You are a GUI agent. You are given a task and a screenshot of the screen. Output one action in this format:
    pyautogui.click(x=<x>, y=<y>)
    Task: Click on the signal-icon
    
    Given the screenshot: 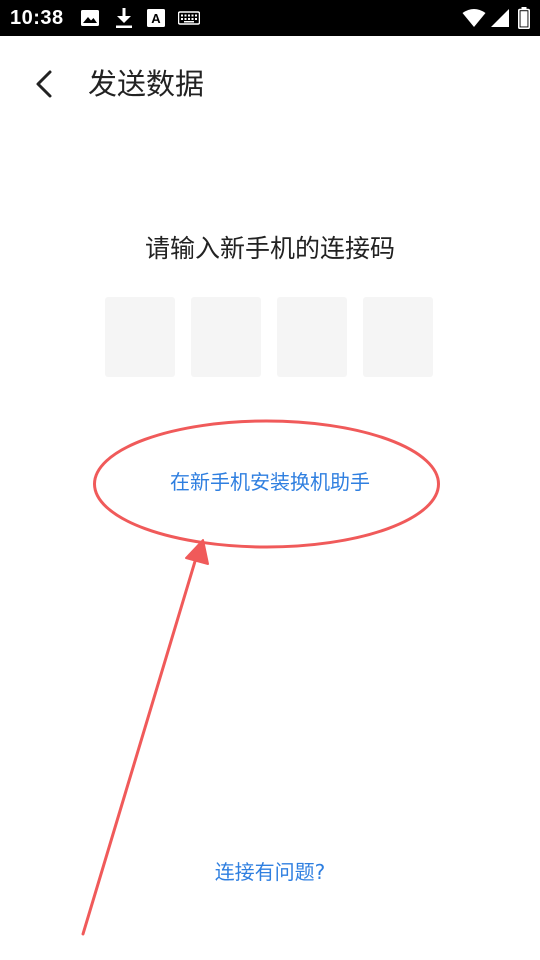 What is the action you would take?
    pyautogui.click(x=500, y=18)
    